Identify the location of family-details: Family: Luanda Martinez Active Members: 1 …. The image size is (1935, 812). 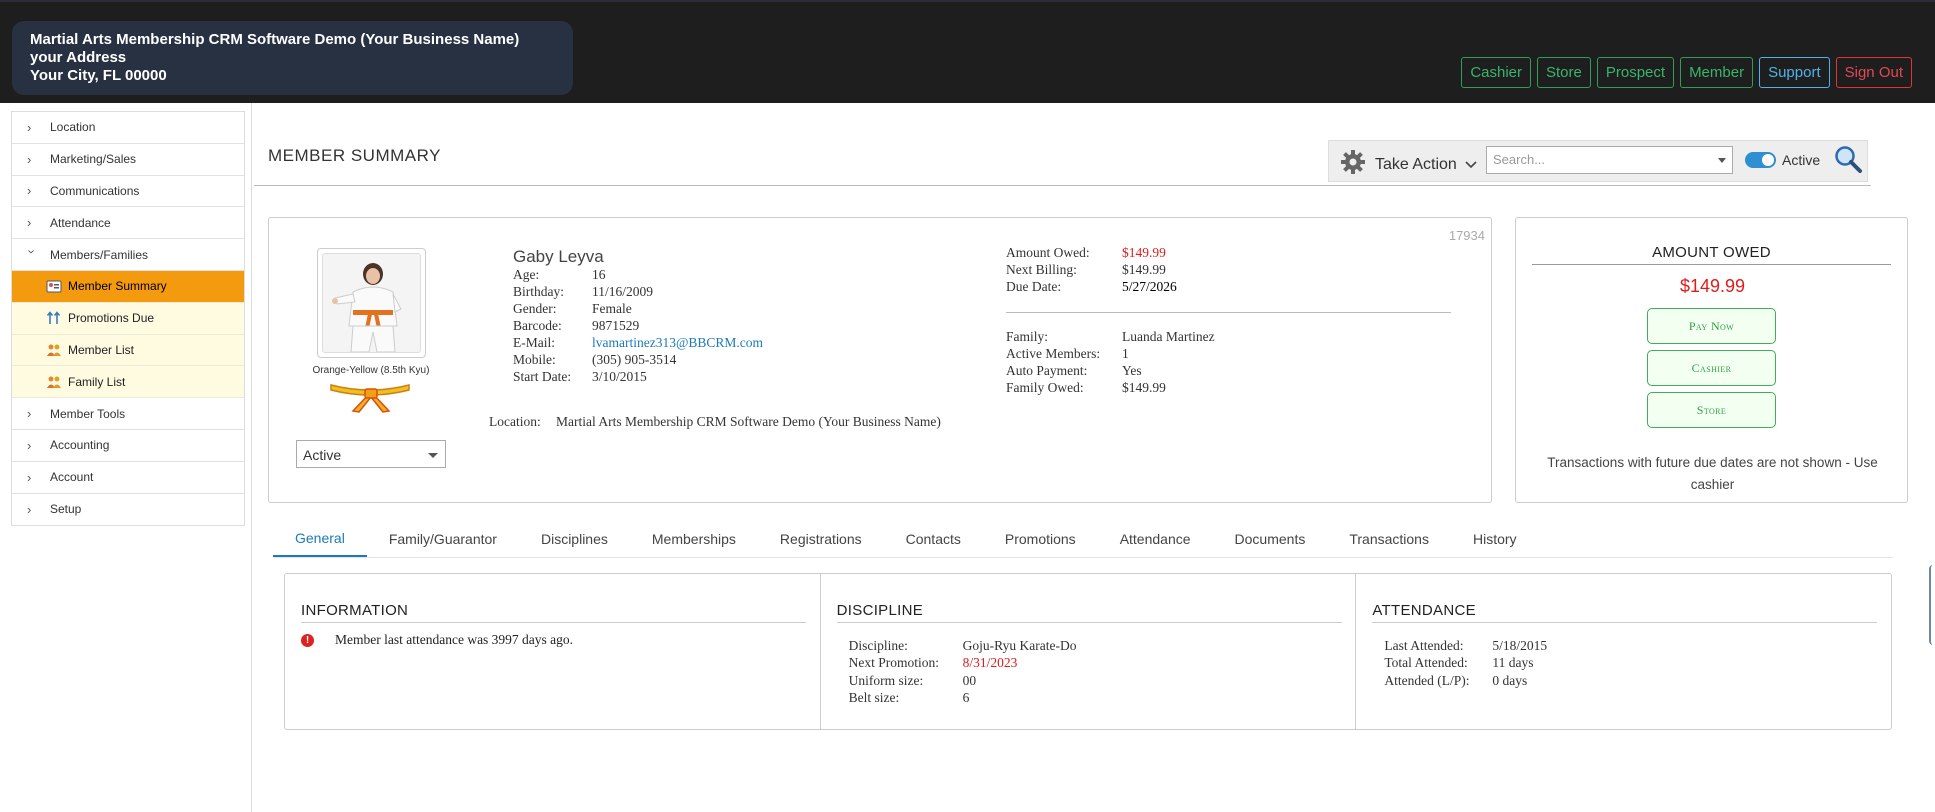
(1110, 363).